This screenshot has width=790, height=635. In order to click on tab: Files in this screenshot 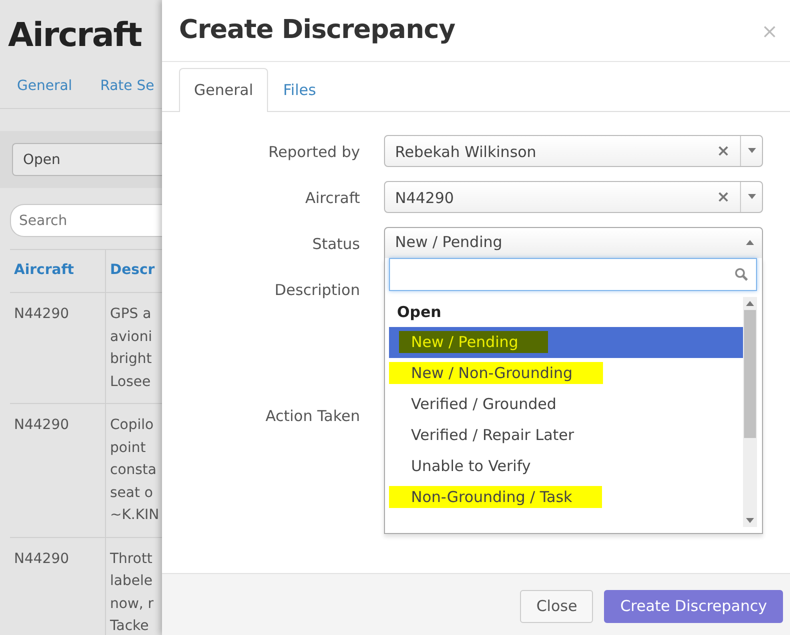, I will do `click(300, 90)`.